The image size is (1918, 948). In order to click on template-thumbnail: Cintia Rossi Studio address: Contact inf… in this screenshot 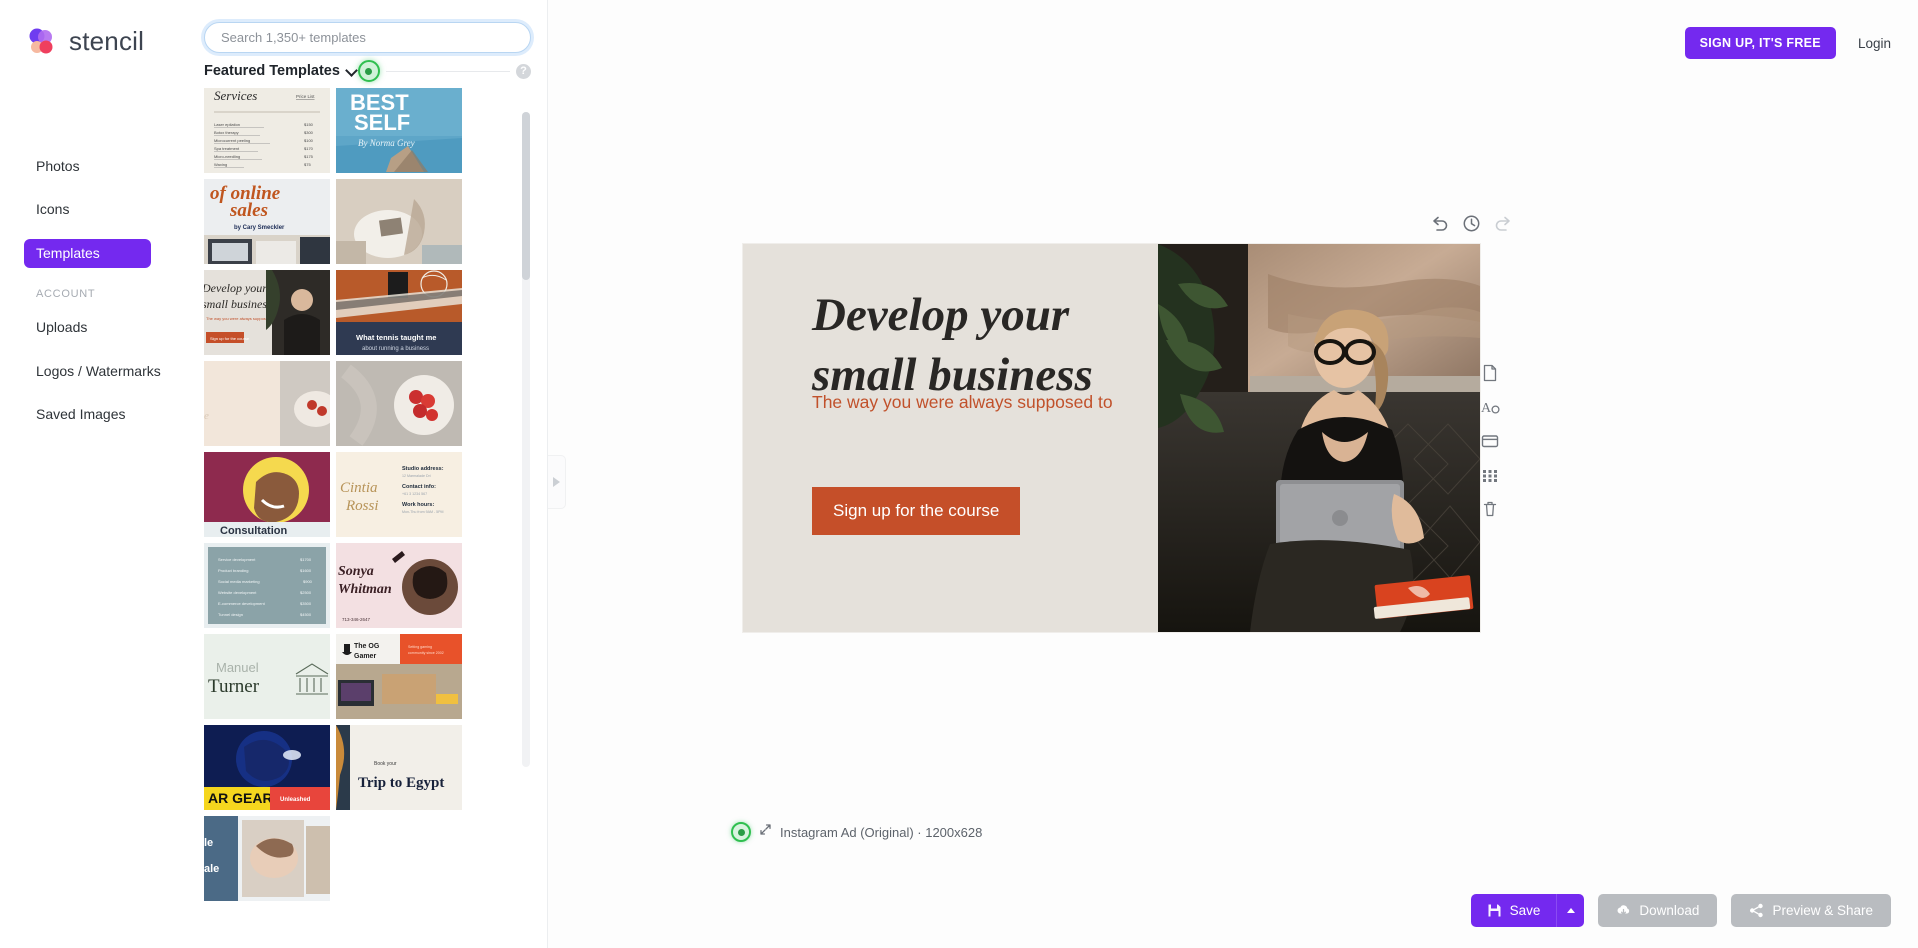, I will do `click(399, 494)`.